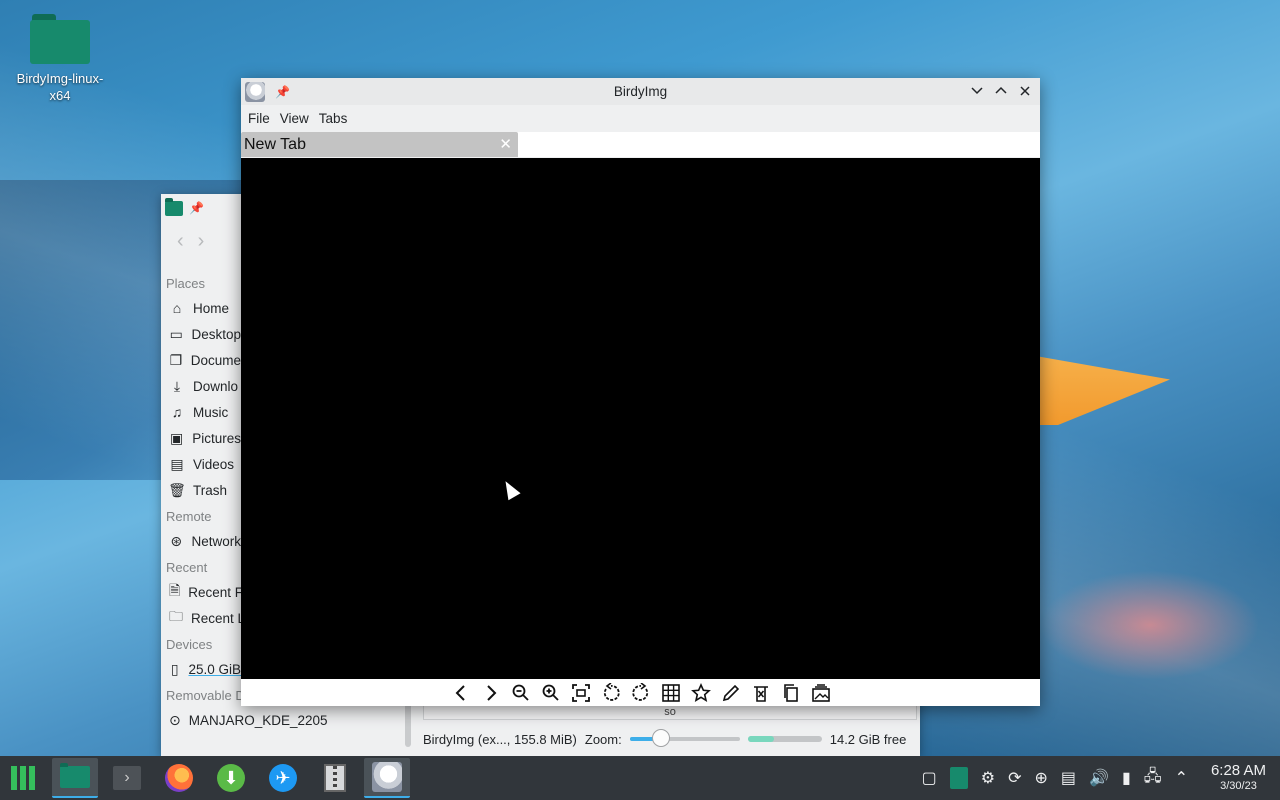 Image resolution: width=1280 pixels, height=800 pixels. Describe the element at coordinates (1055, 778) in the screenshot. I see `system-tray: ▢ ⚙ ⟳ ⊕ ▤ 🔊 ▮ 🖧 ⌃` at that location.